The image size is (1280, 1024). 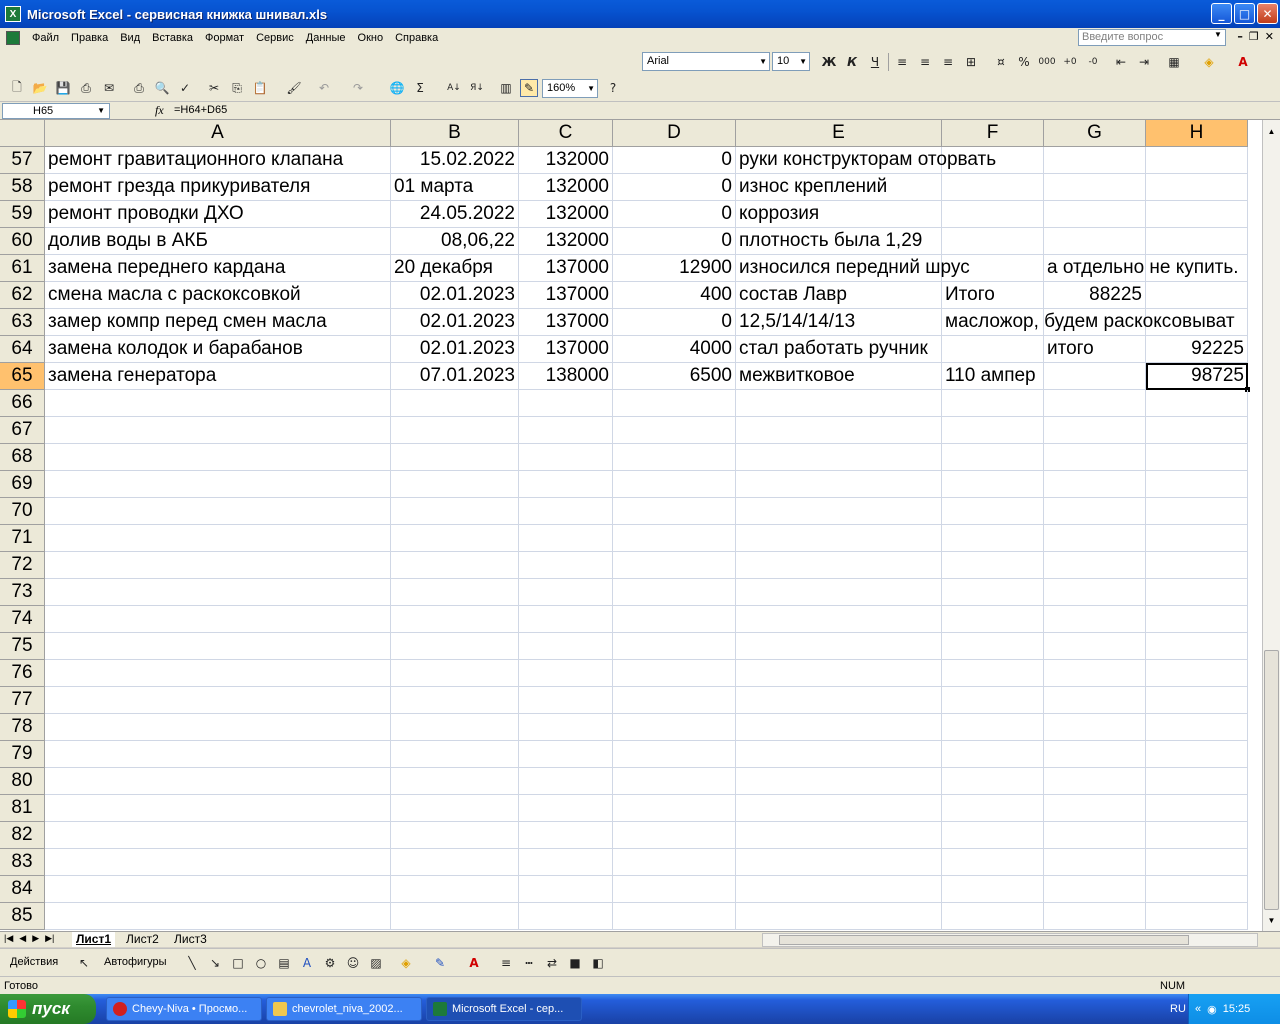 What do you see at coordinates (1198, 377) in the screenshot?
I see `cell-h65: 98725` at bounding box center [1198, 377].